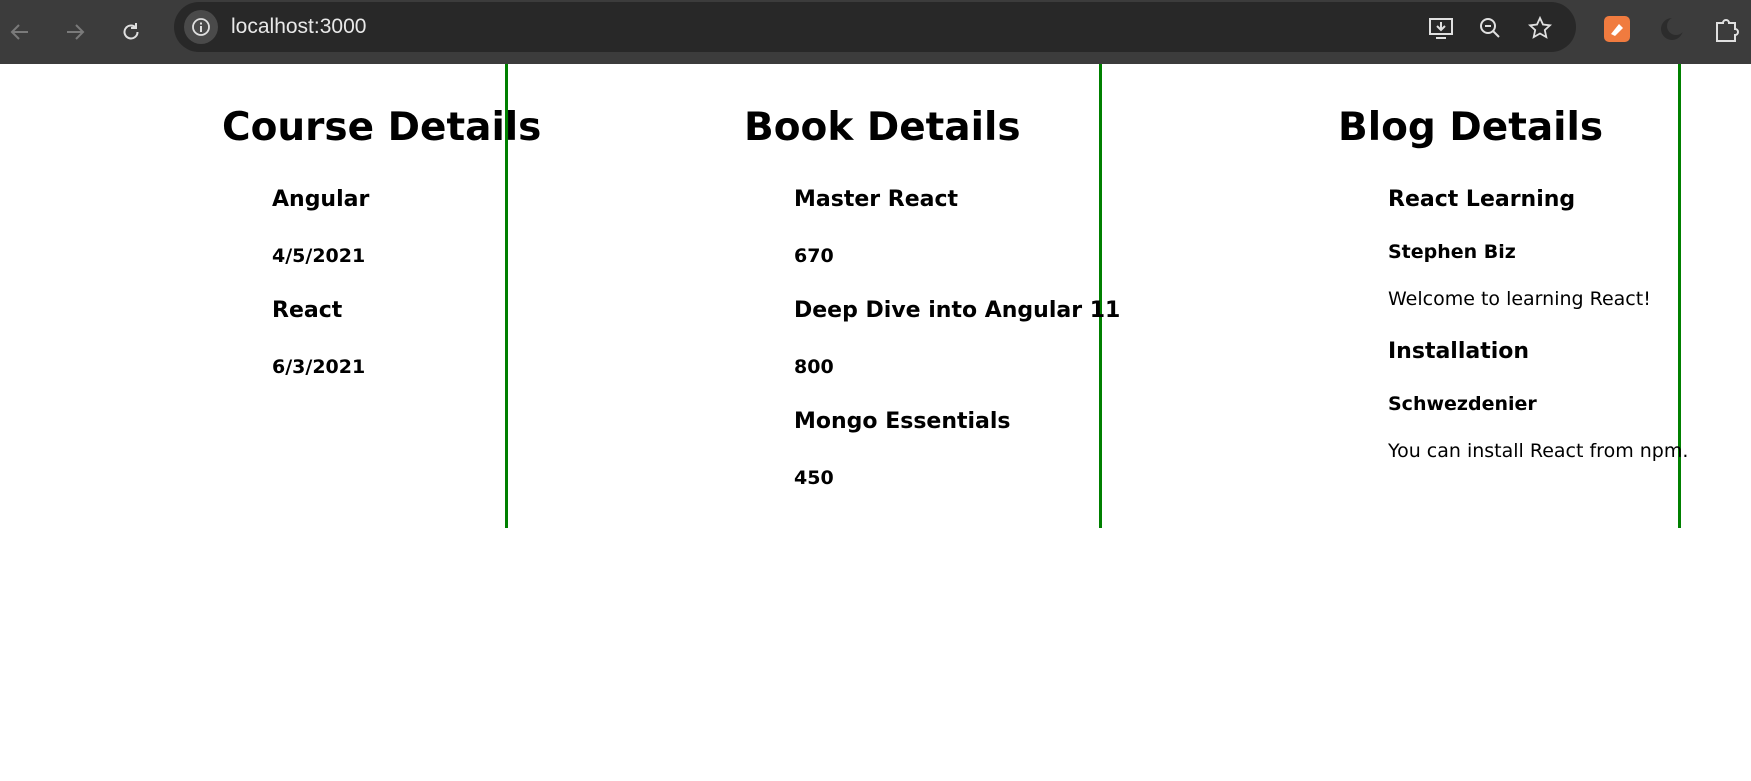  I want to click on course-name: React, so click(307, 310).